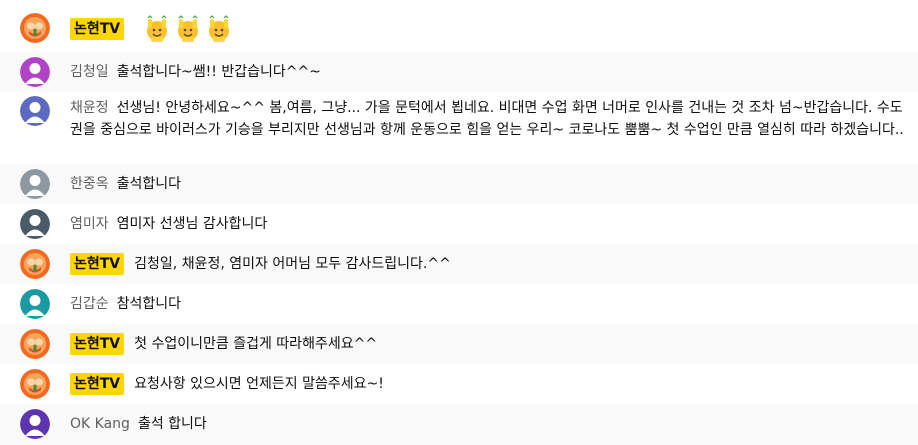  Describe the element at coordinates (218, 72) in the screenshot. I see `message-text: 출석합니다~쌤!! 반갑습니다^^~` at that location.